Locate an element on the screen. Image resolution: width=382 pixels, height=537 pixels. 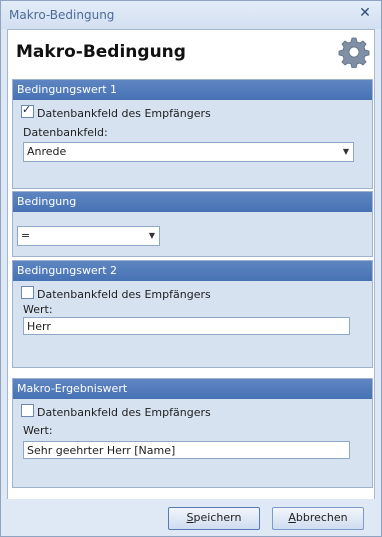
field-label: Datenbankfeld: is located at coordinates (65, 132).